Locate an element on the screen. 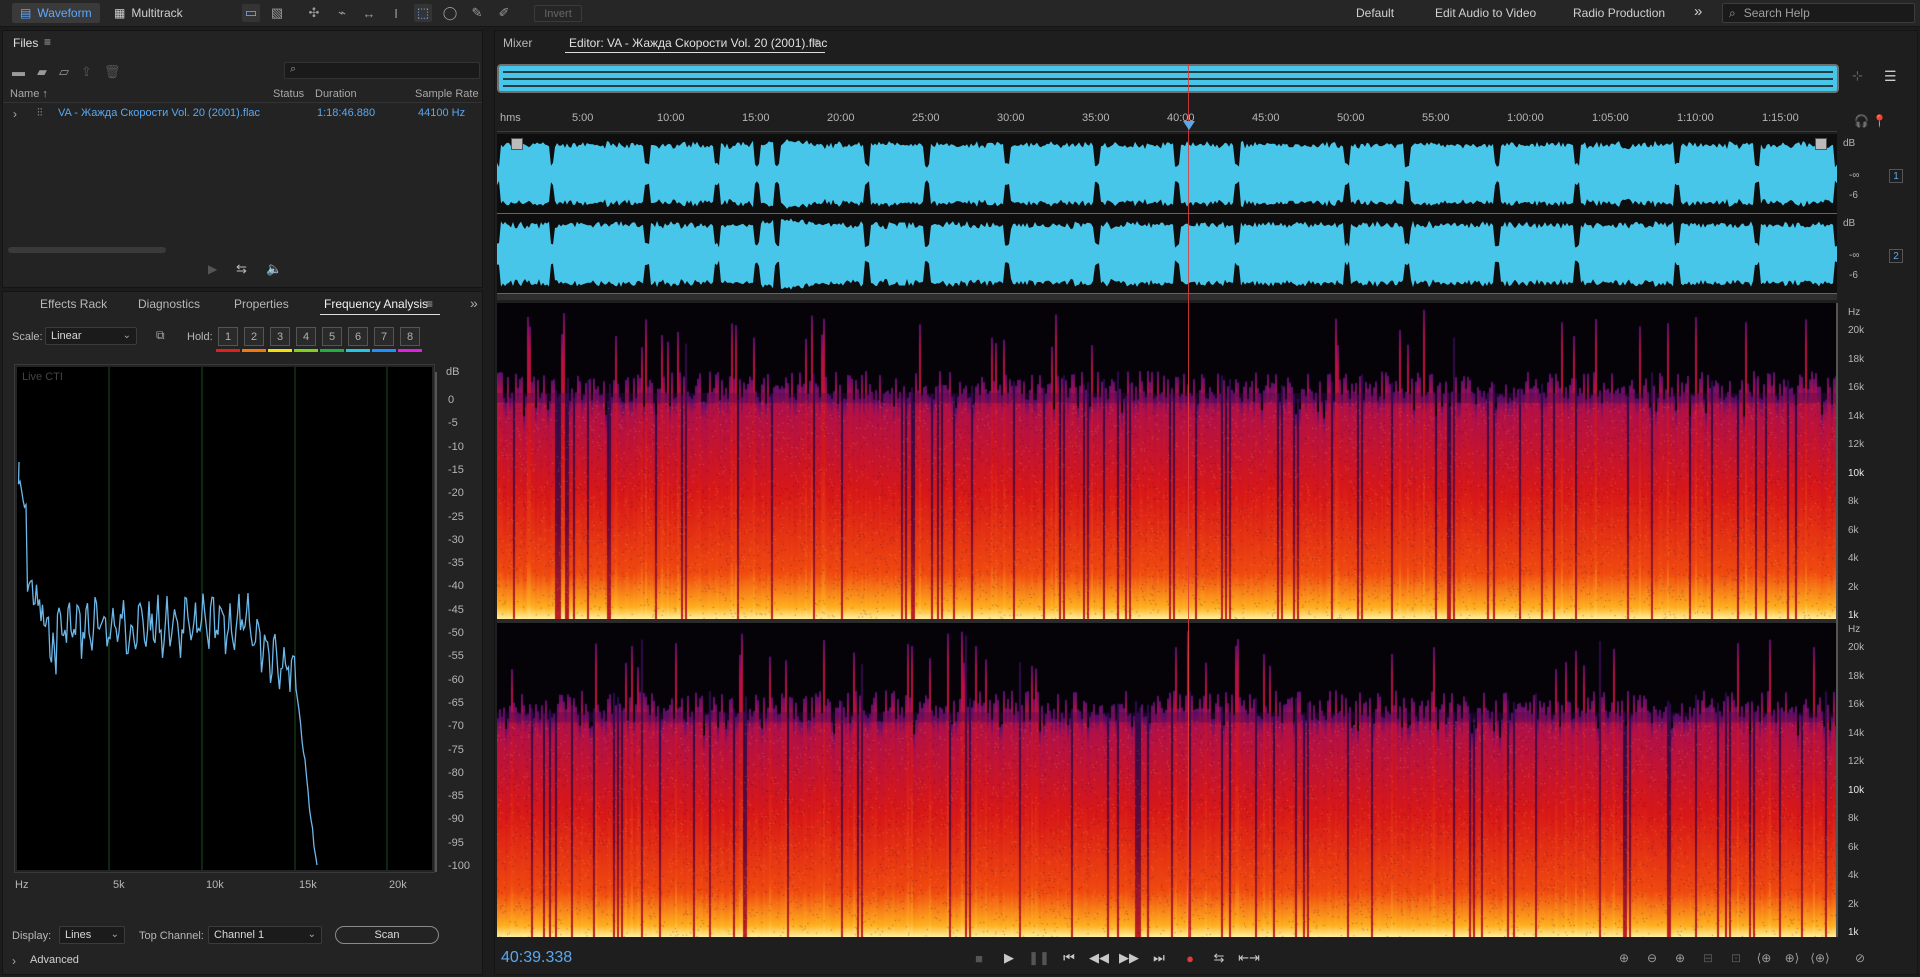 This screenshot has width=1920, height=977. tab-effects-rack: Effects Rack is located at coordinates (73, 304).